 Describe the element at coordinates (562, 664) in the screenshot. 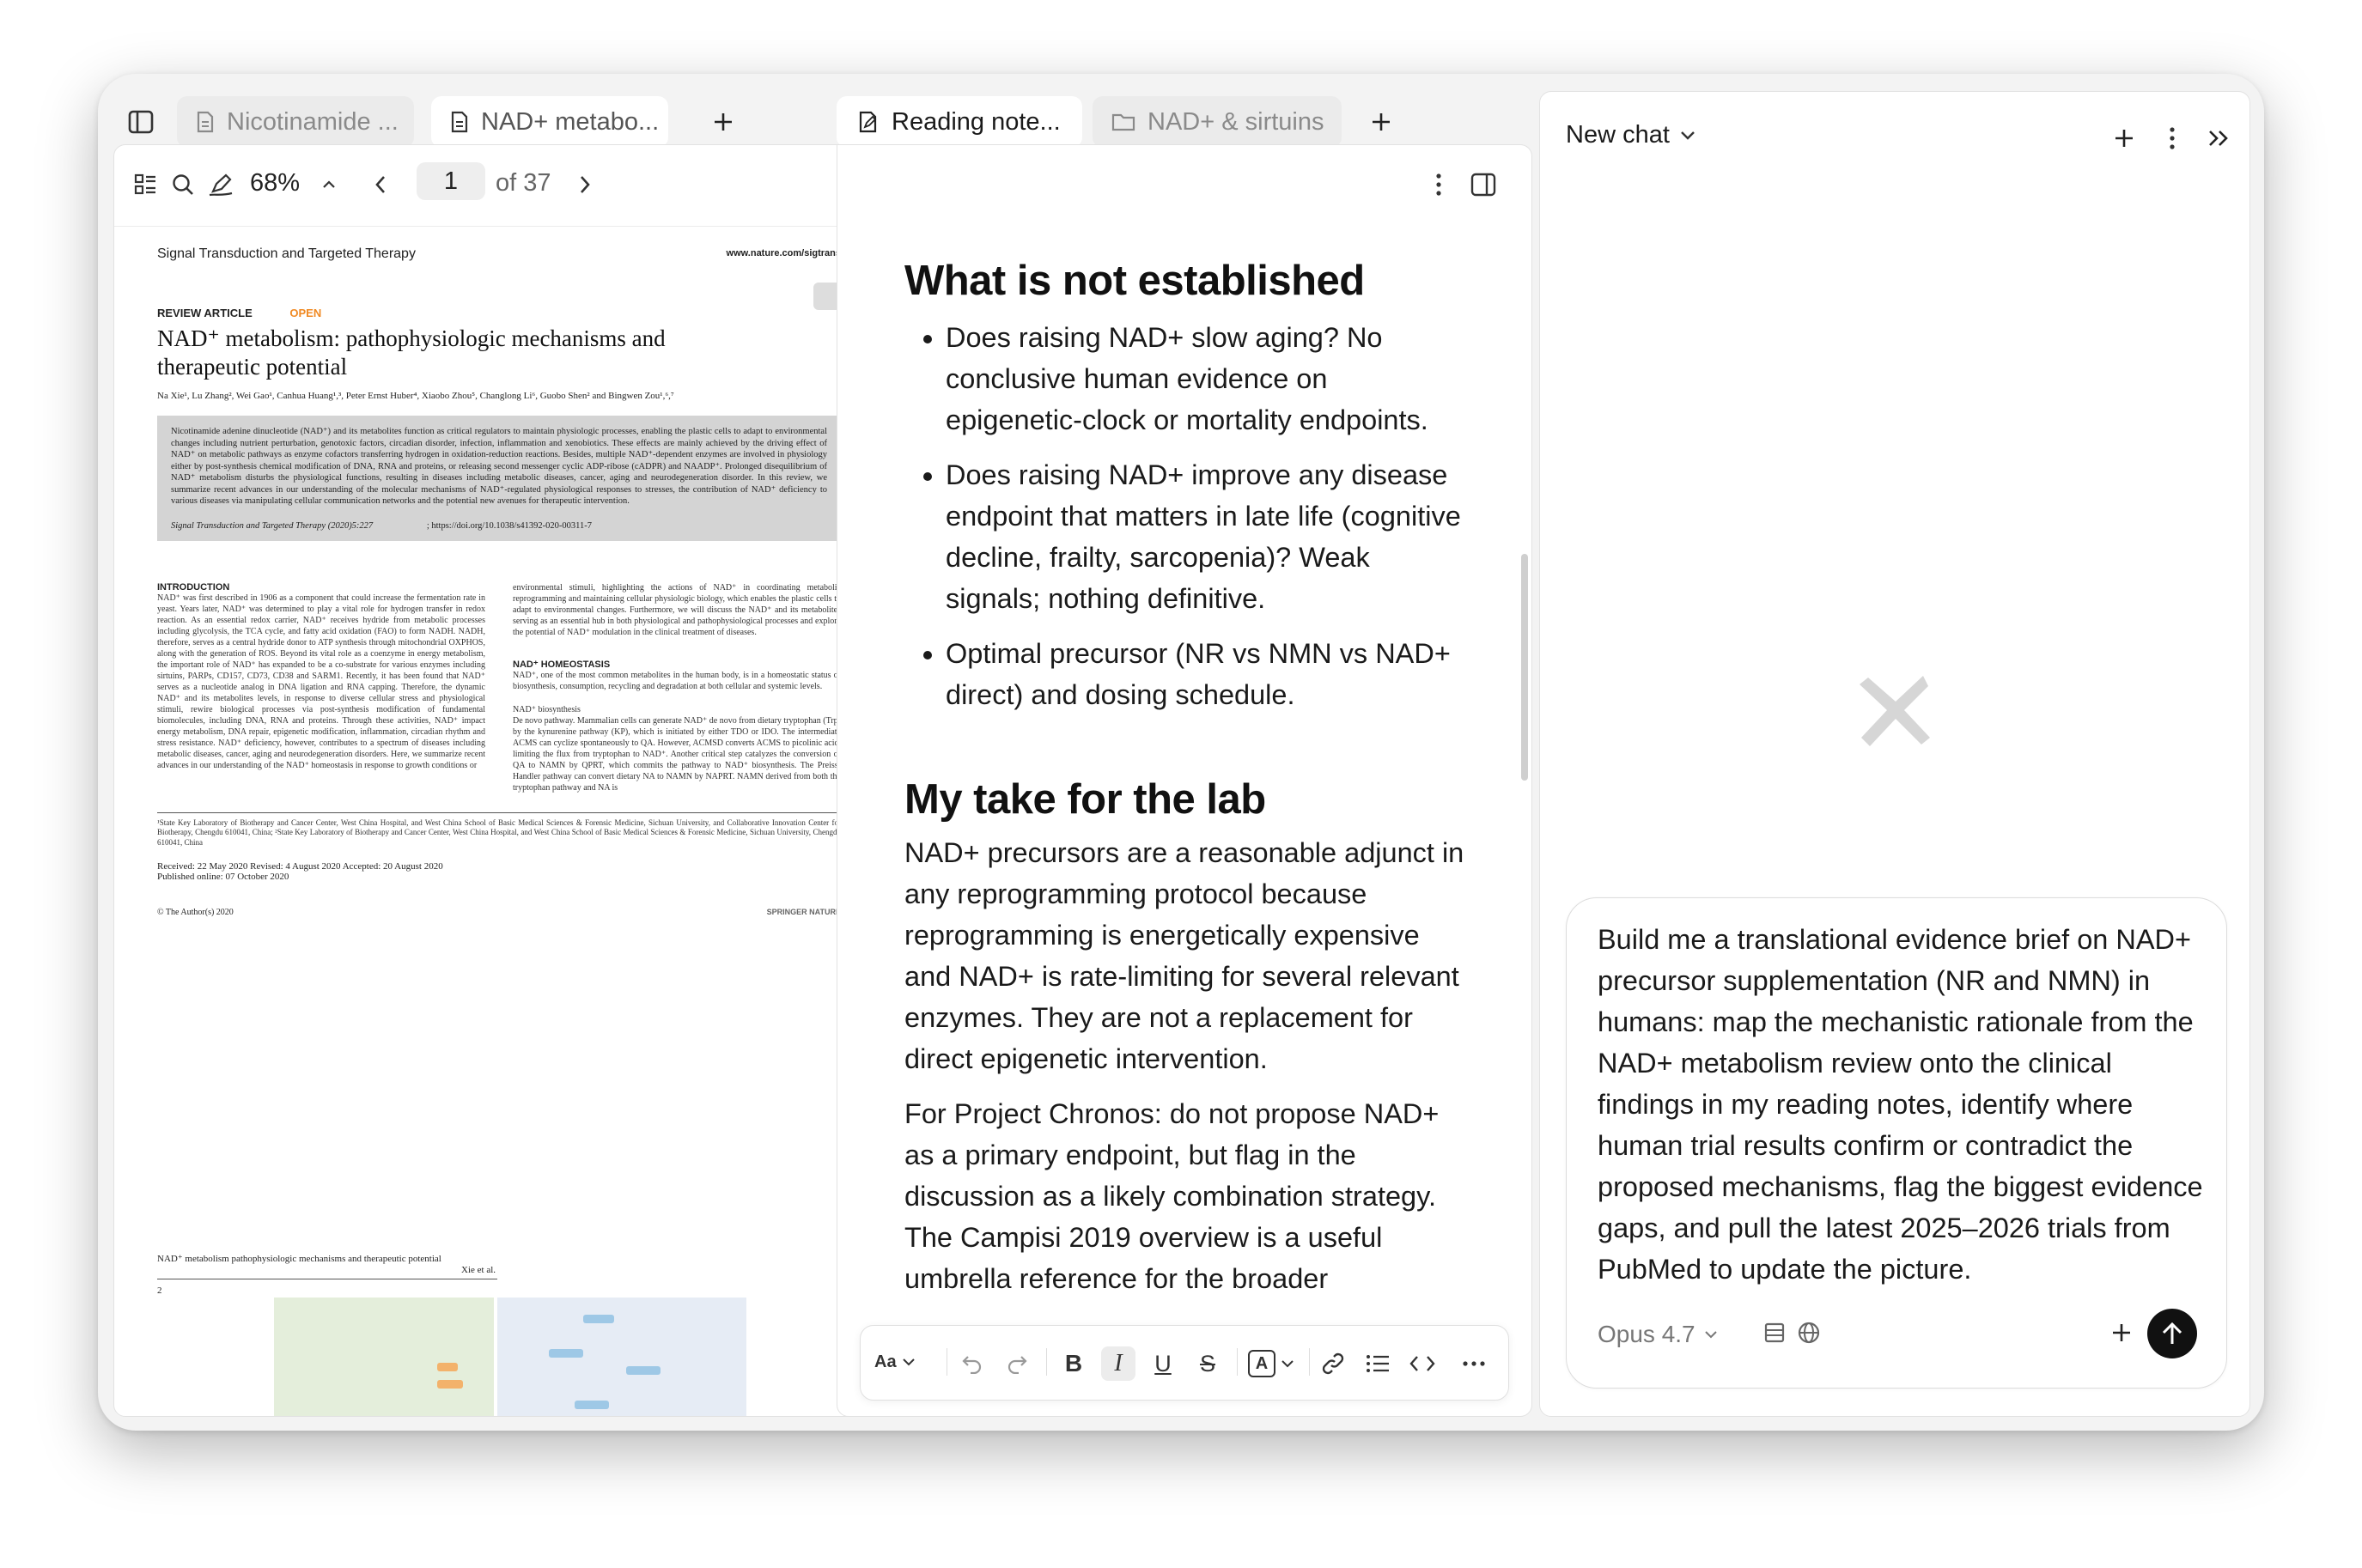

I see `homeostasis-heading: NAD⁺ HOMEOSTASIS` at that location.